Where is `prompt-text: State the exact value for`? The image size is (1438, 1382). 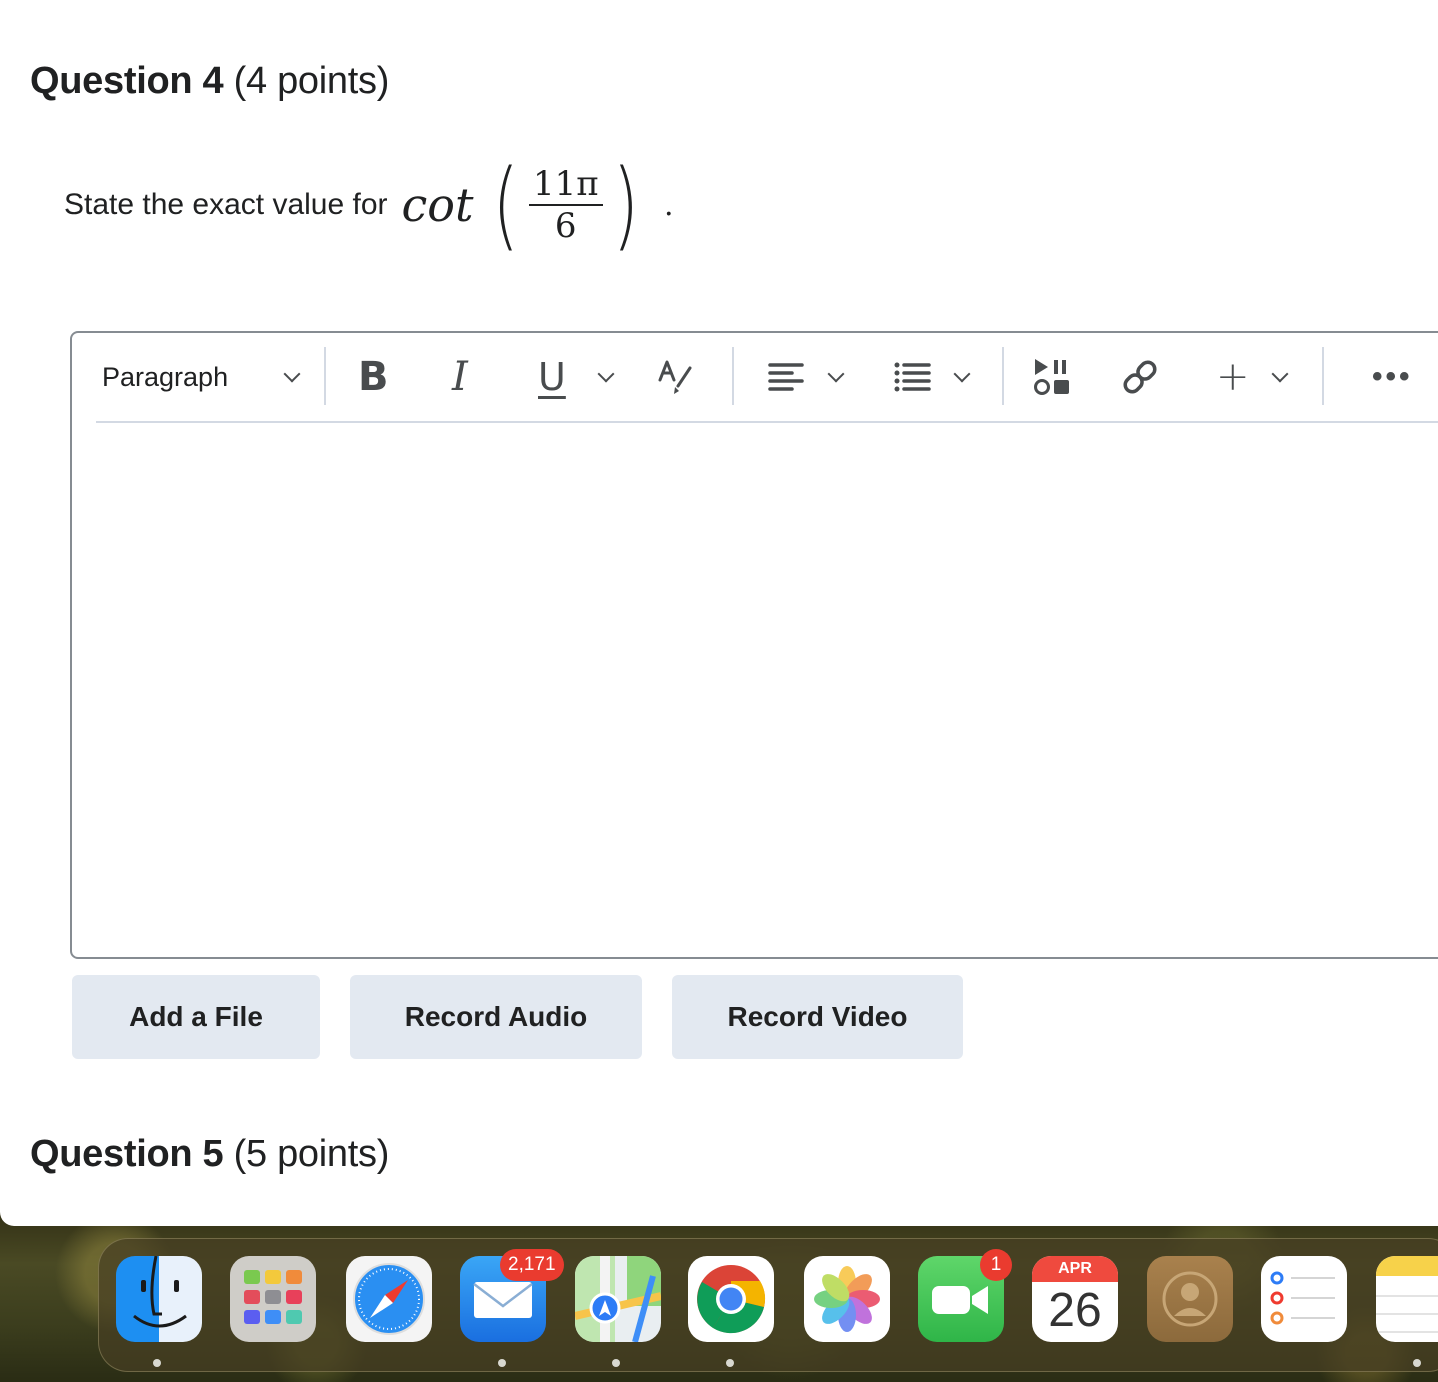 prompt-text: State the exact value for is located at coordinates (226, 204).